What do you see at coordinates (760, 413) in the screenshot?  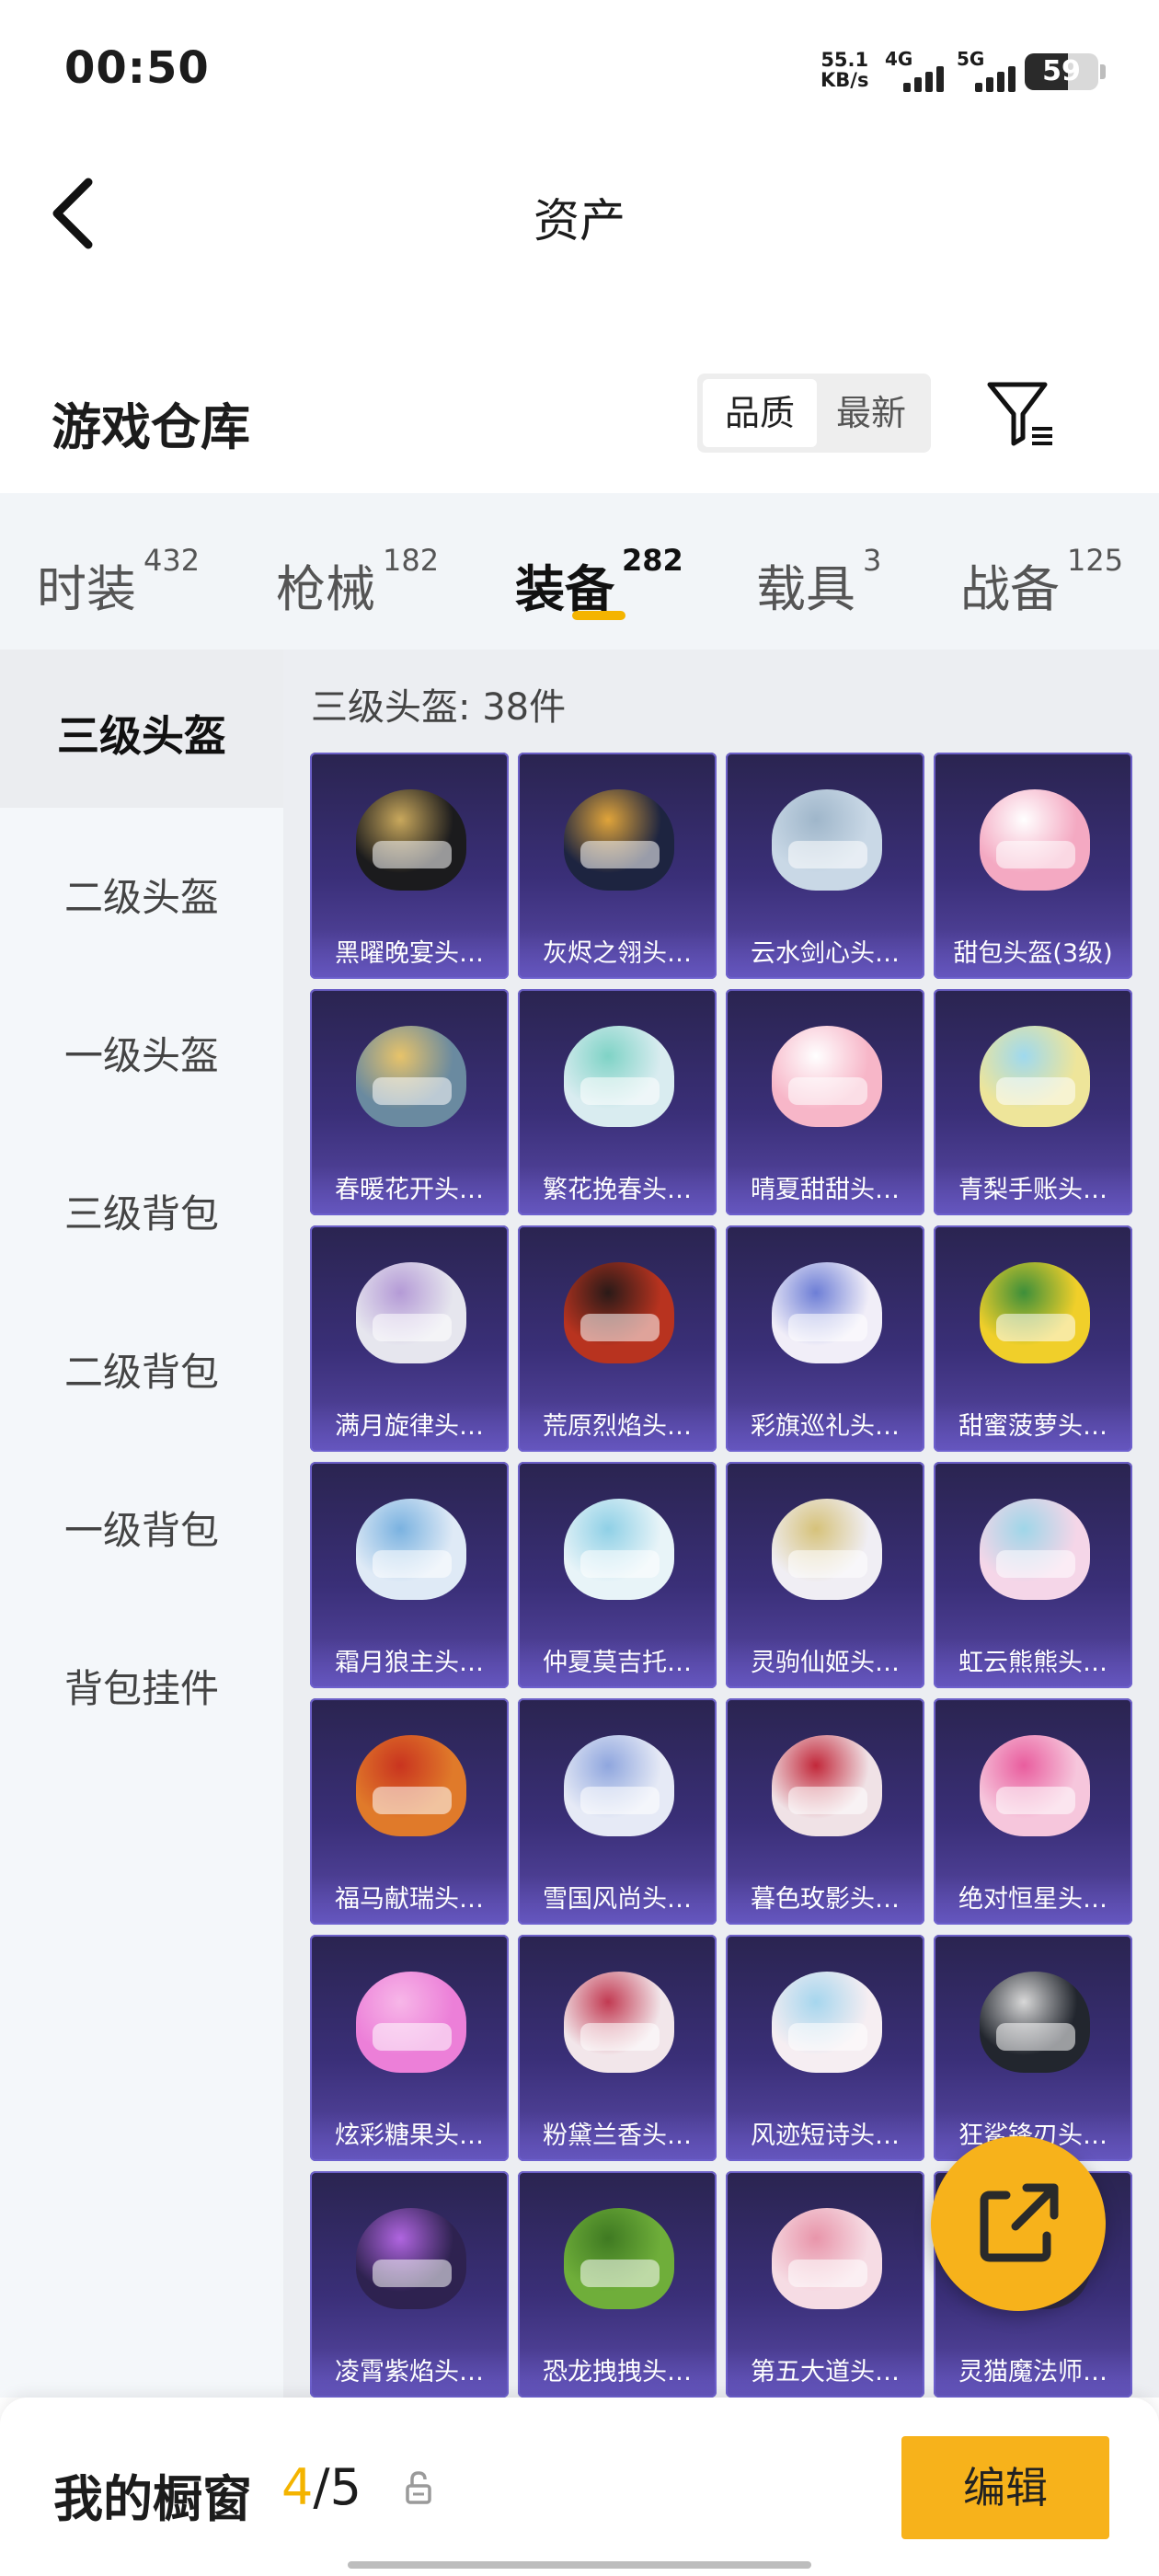 I see `sort-option-quality: 品质` at bounding box center [760, 413].